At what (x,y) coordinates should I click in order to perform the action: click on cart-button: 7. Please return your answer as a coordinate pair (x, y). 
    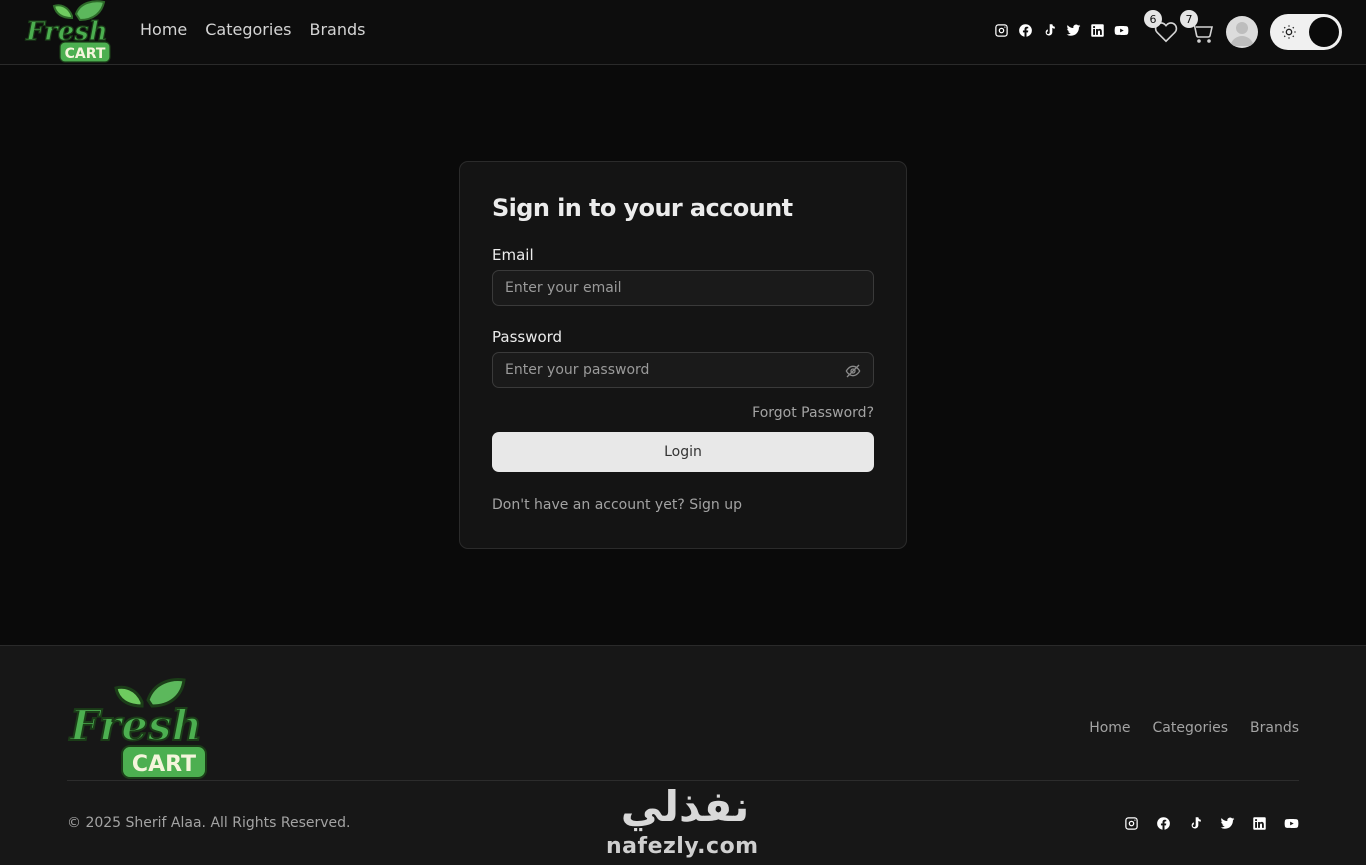
    Looking at the image, I should click on (1198, 28).